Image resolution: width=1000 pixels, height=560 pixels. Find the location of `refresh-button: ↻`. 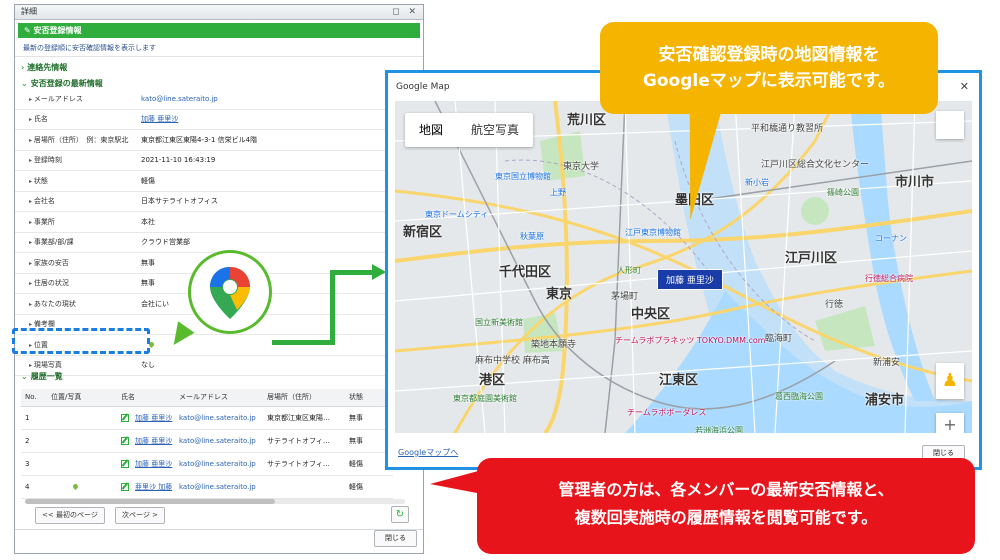

refresh-button: ↻ is located at coordinates (400, 514).